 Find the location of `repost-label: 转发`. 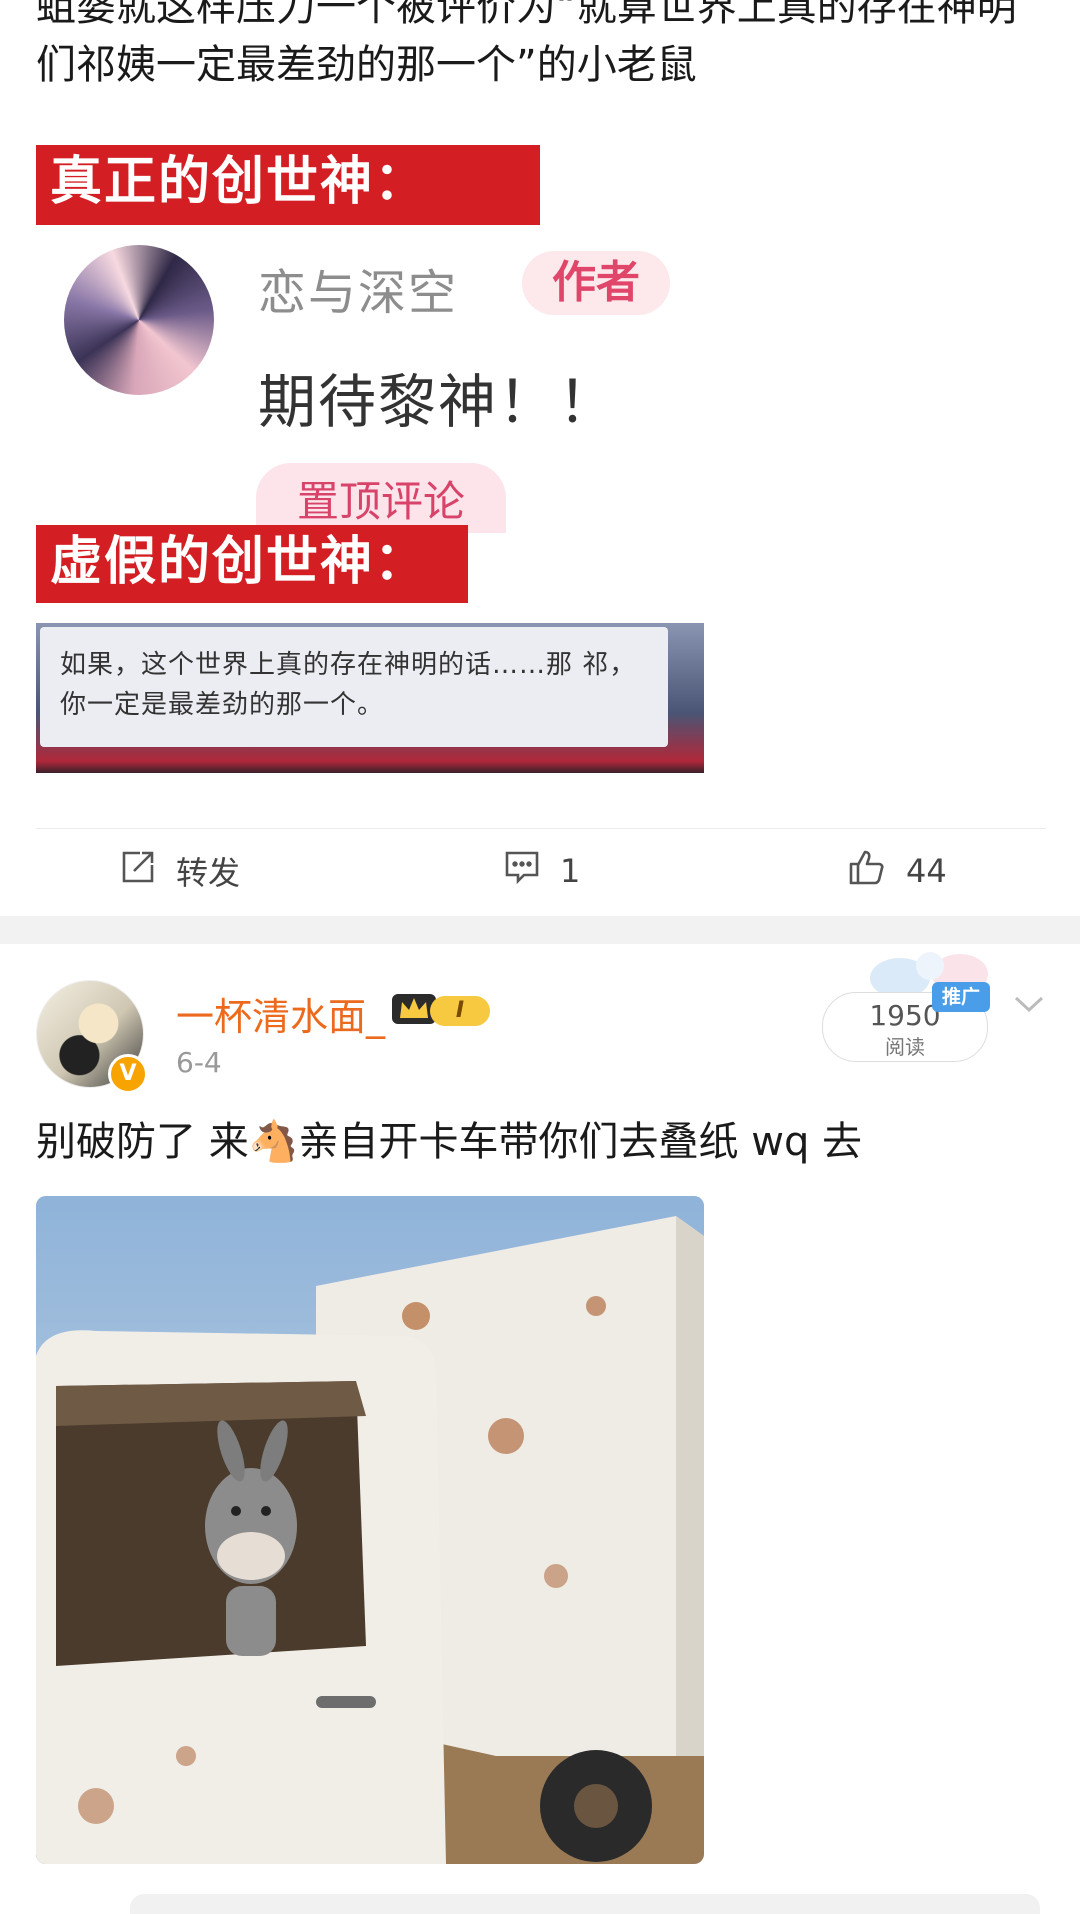

repost-label: 转发 is located at coordinates (208, 873).